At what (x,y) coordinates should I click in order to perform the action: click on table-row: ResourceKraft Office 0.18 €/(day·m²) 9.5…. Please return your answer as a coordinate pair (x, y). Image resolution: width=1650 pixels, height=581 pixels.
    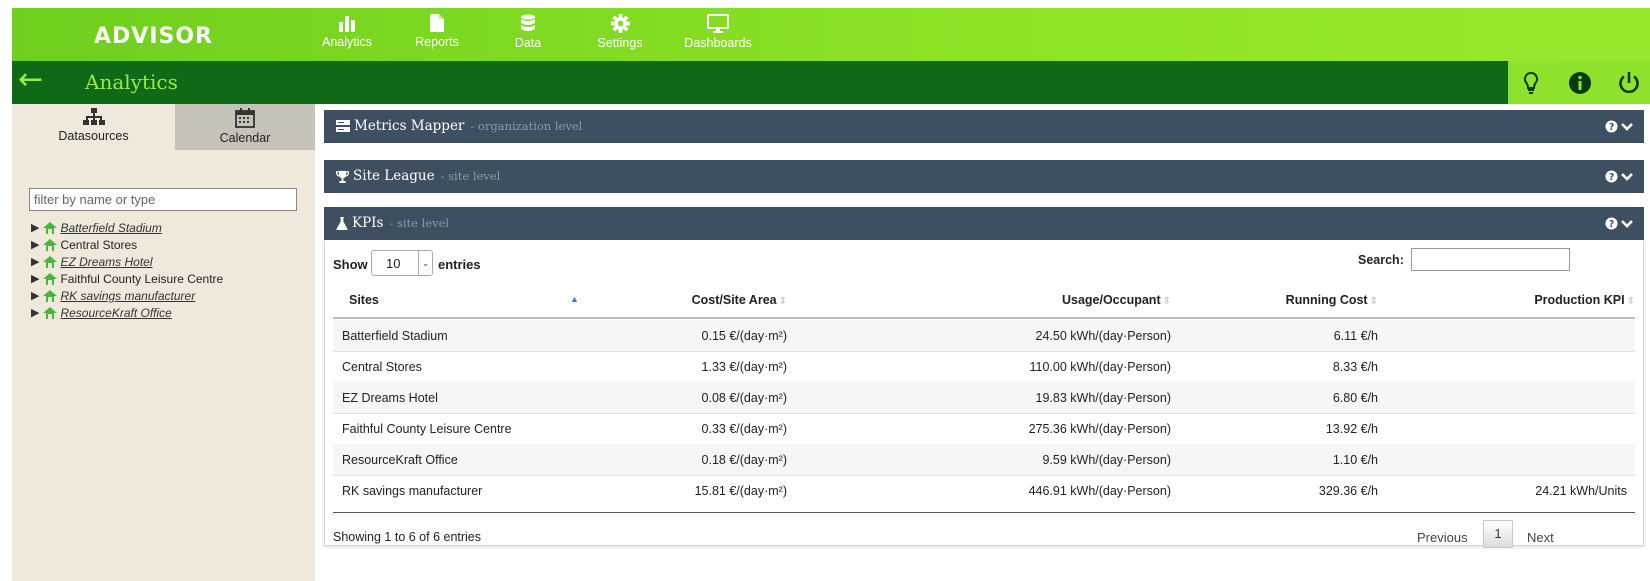
    Looking at the image, I should click on (984, 460).